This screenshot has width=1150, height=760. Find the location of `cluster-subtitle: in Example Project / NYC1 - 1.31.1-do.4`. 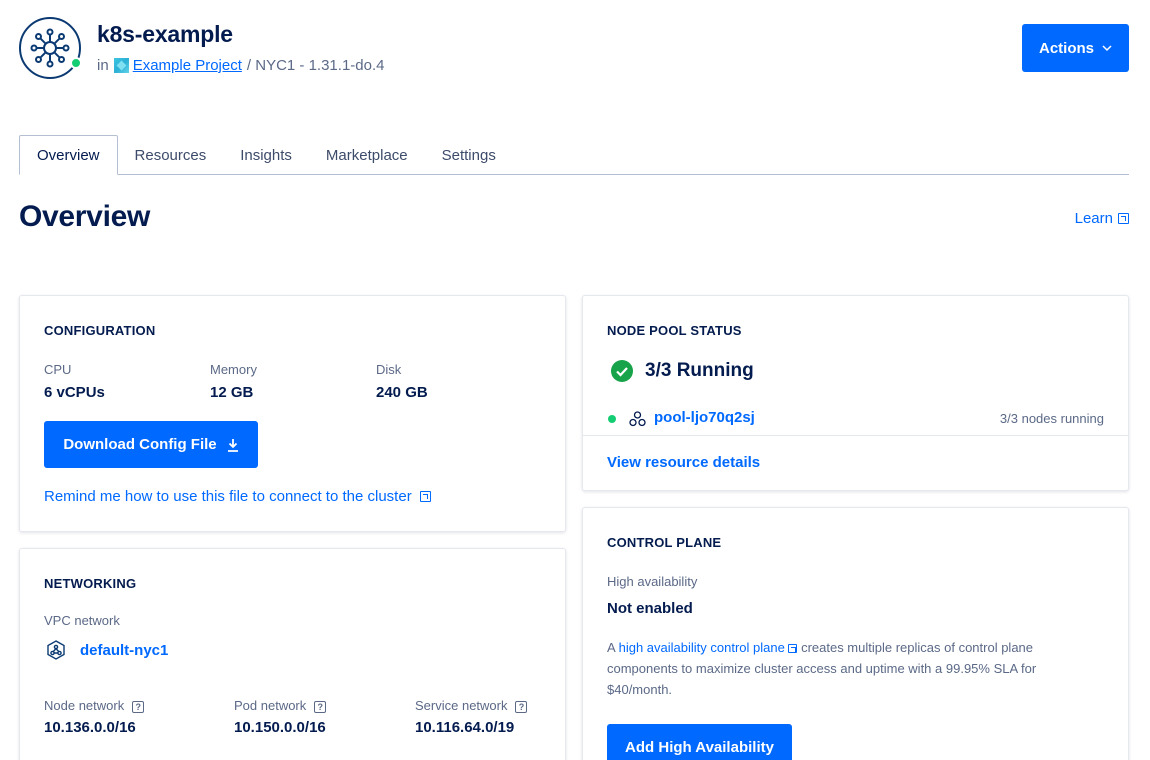

cluster-subtitle: in Example Project / NYC1 - 1.31.1-do.4 is located at coordinates (240, 65).